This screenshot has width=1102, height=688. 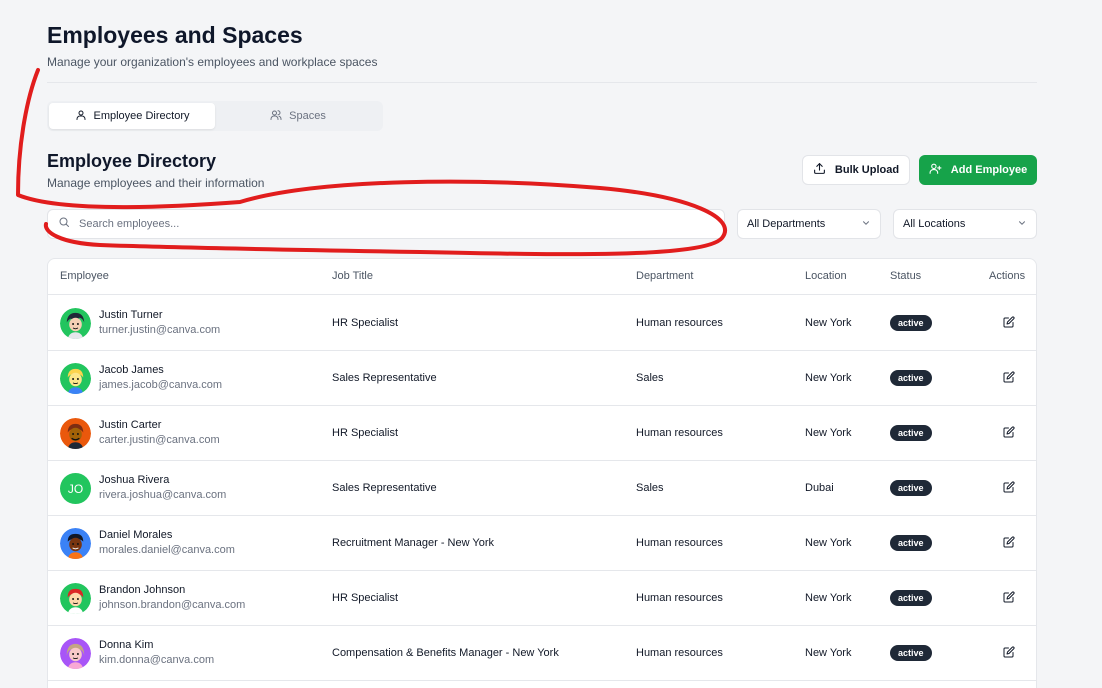 What do you see at coordinates (819, 488) in the screenshot?
I see `location-cell: Dubai` at bounding box center [819, 488].